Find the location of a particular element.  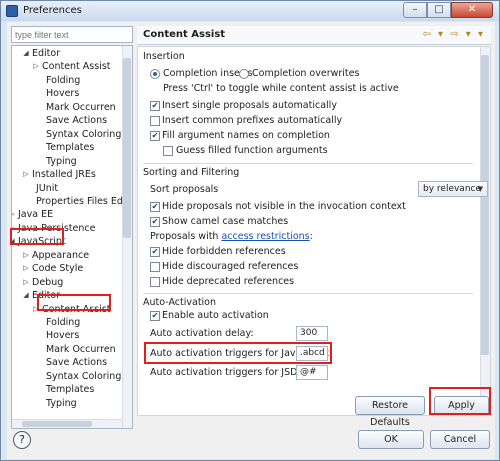

tree-item: ◢JavaScript is located at coordinates (67, 241).